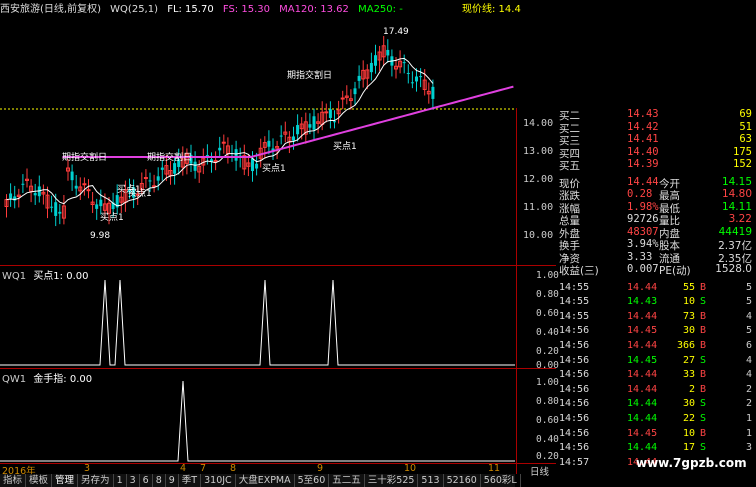  I want to click on indicator-tab: 模板, so click(39, 480).